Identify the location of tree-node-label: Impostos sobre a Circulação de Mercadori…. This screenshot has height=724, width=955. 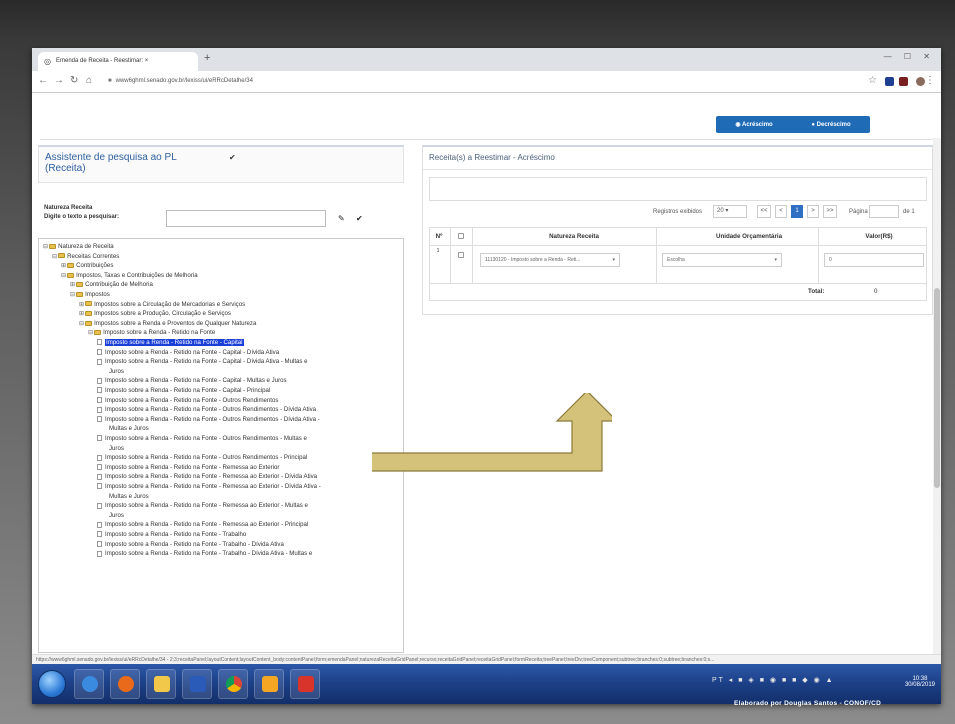
(170, 304).